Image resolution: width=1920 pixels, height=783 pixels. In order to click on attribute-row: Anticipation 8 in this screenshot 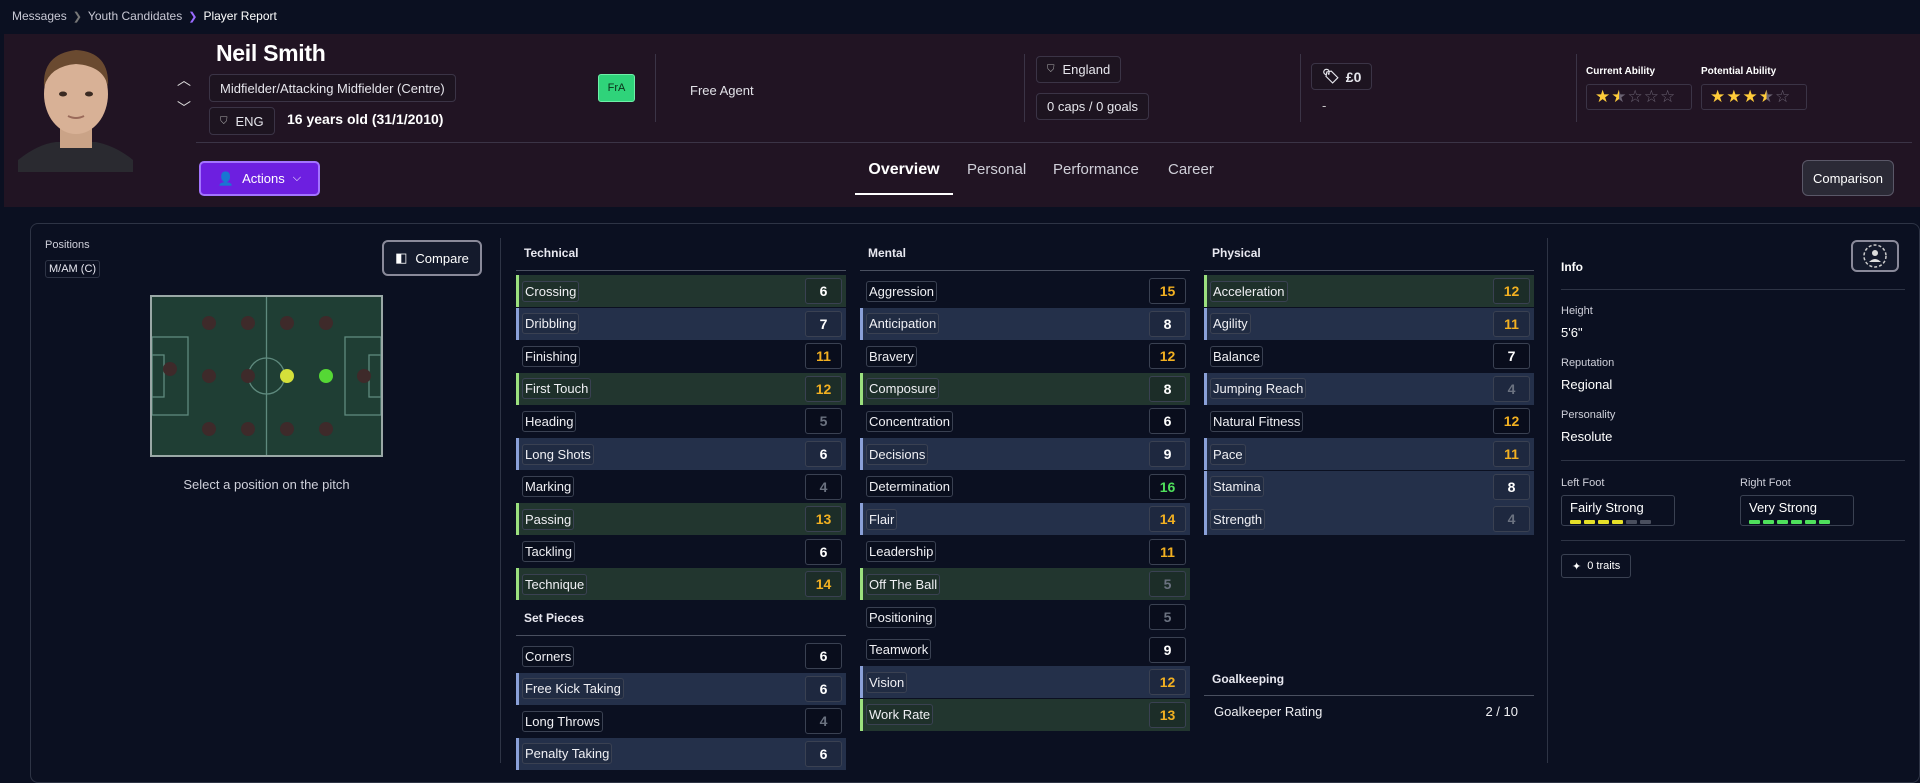, I will do `click(1025, 323)`.